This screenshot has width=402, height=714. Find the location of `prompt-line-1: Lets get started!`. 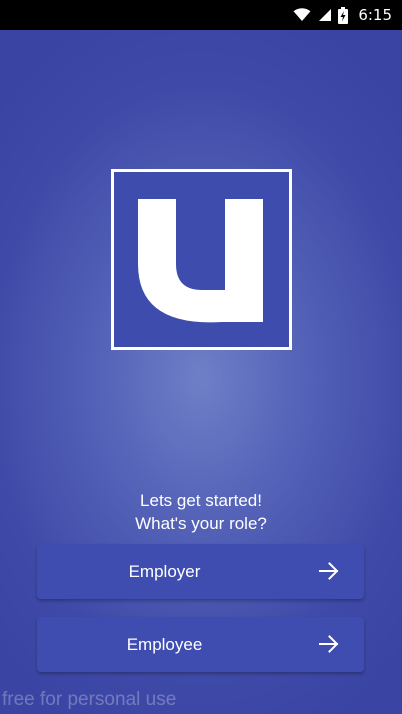

prompt-line-1: Lets get started! is located at coordinates (201, 500).